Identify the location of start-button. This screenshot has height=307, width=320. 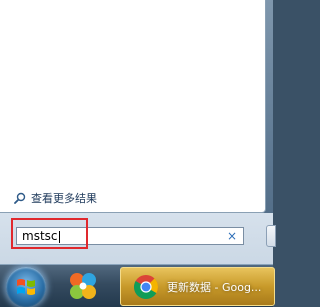
(26, 287).